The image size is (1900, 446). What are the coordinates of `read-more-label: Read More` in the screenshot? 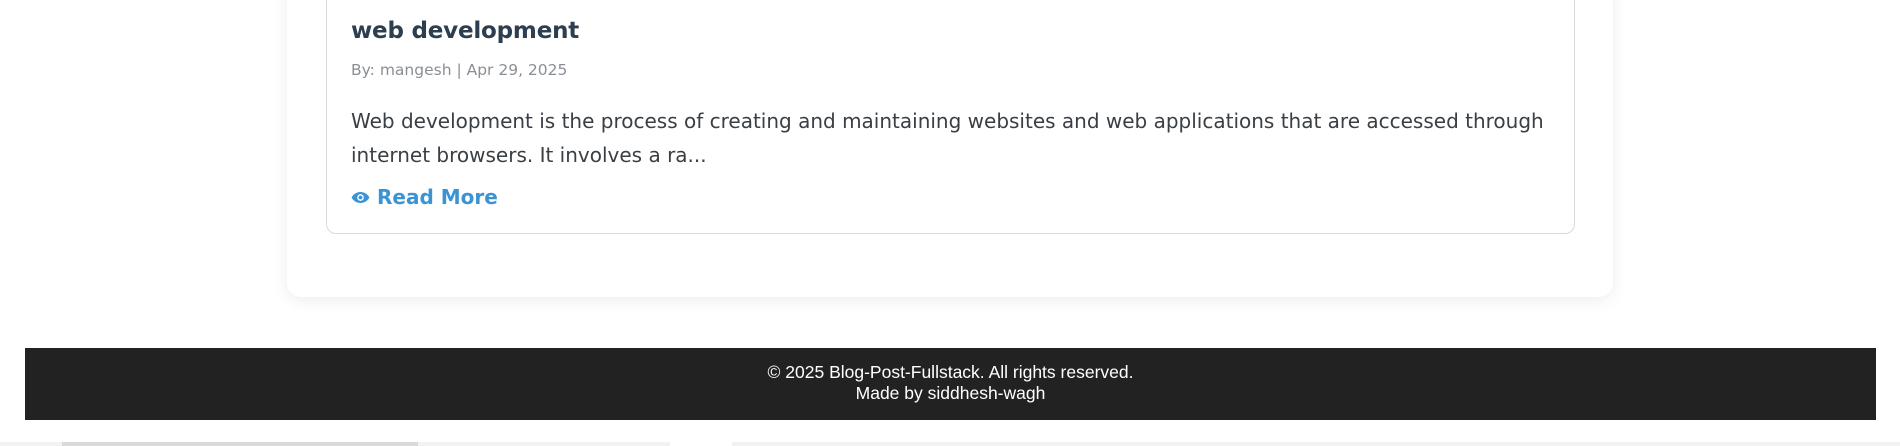 It's located at (437, 197).